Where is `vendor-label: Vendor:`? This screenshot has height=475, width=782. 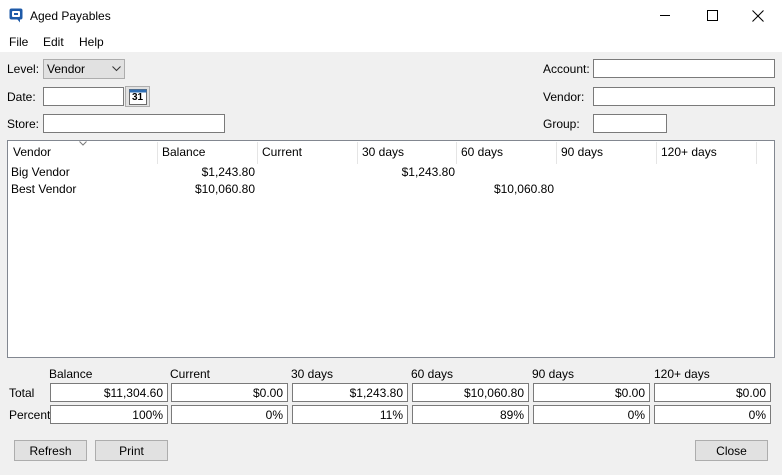
vendor-label: Vendor: is located at coordinates (564, 97).